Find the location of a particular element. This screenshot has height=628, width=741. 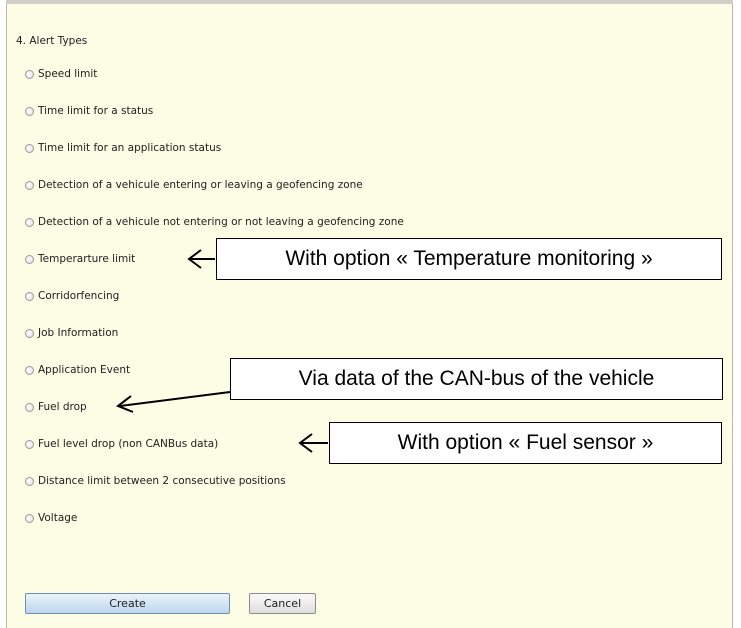

option-corridorfencing: Corridorfencing is located at coordinates (72, 296).